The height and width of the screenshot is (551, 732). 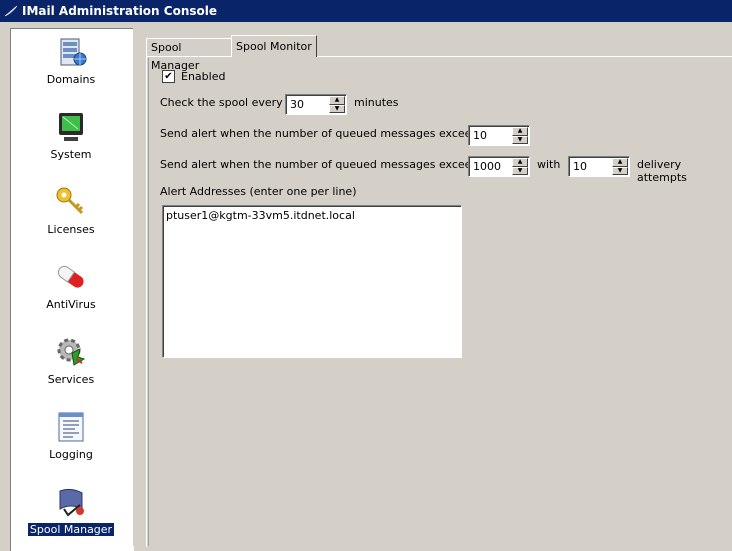 What do you see at coordinates (71, 352) in the screenshot?
I see `gear-icon` at bounding box center [71, 352].